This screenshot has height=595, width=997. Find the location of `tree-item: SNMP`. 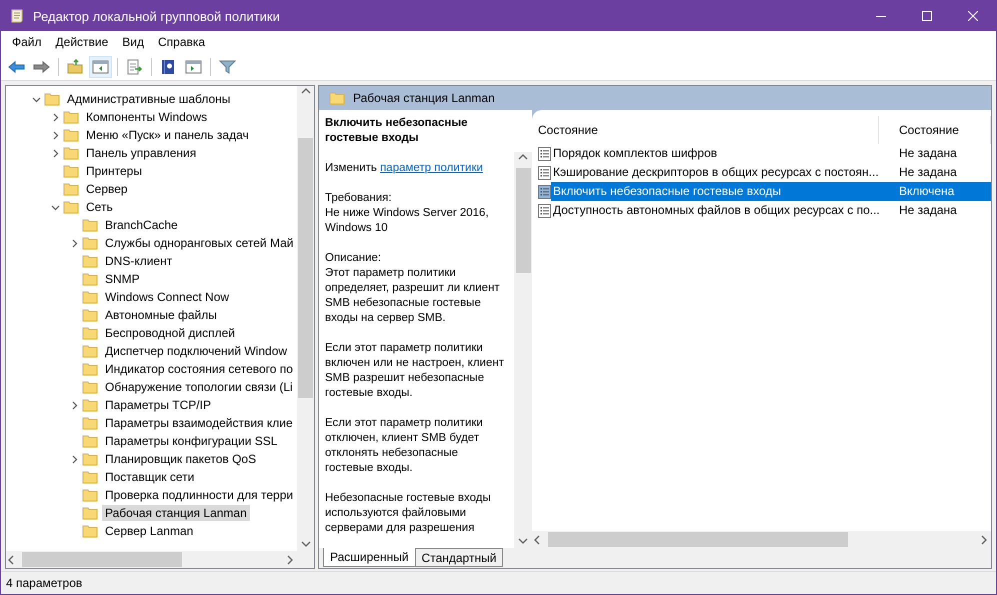

tree-item: SNMP is located at coordinates (122, 279).